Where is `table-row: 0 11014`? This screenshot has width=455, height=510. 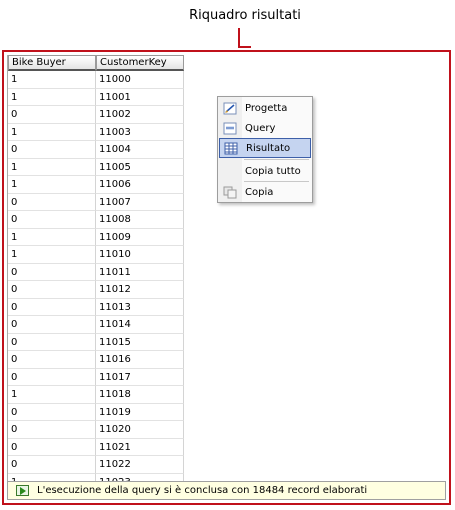
table-row: 0 11014 is located at coordinates (96, 325).